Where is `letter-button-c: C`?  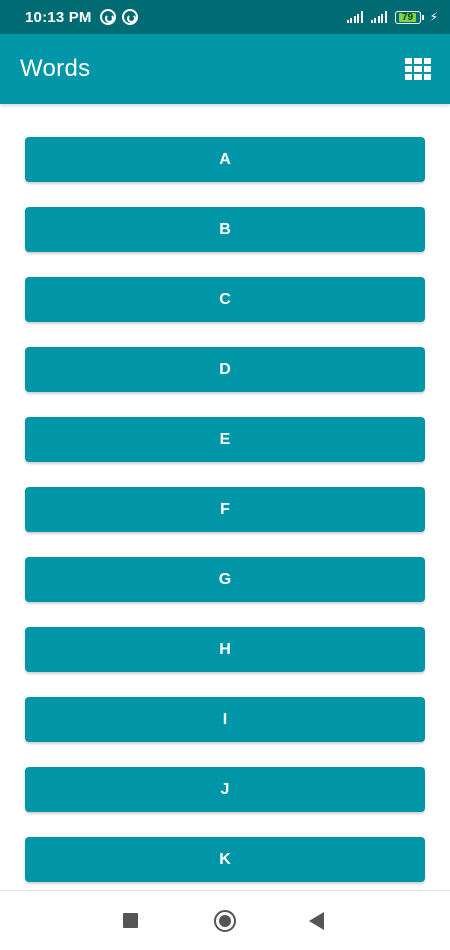
letter-button-c: C is located at coordinates (225, 299).